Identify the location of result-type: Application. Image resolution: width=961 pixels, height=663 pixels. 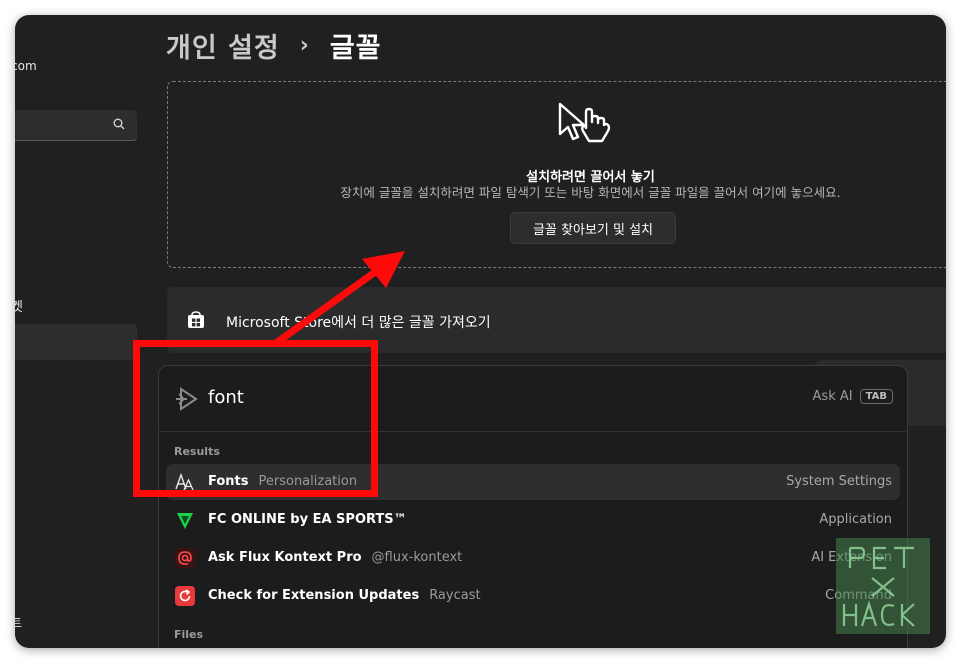
(855, 519).